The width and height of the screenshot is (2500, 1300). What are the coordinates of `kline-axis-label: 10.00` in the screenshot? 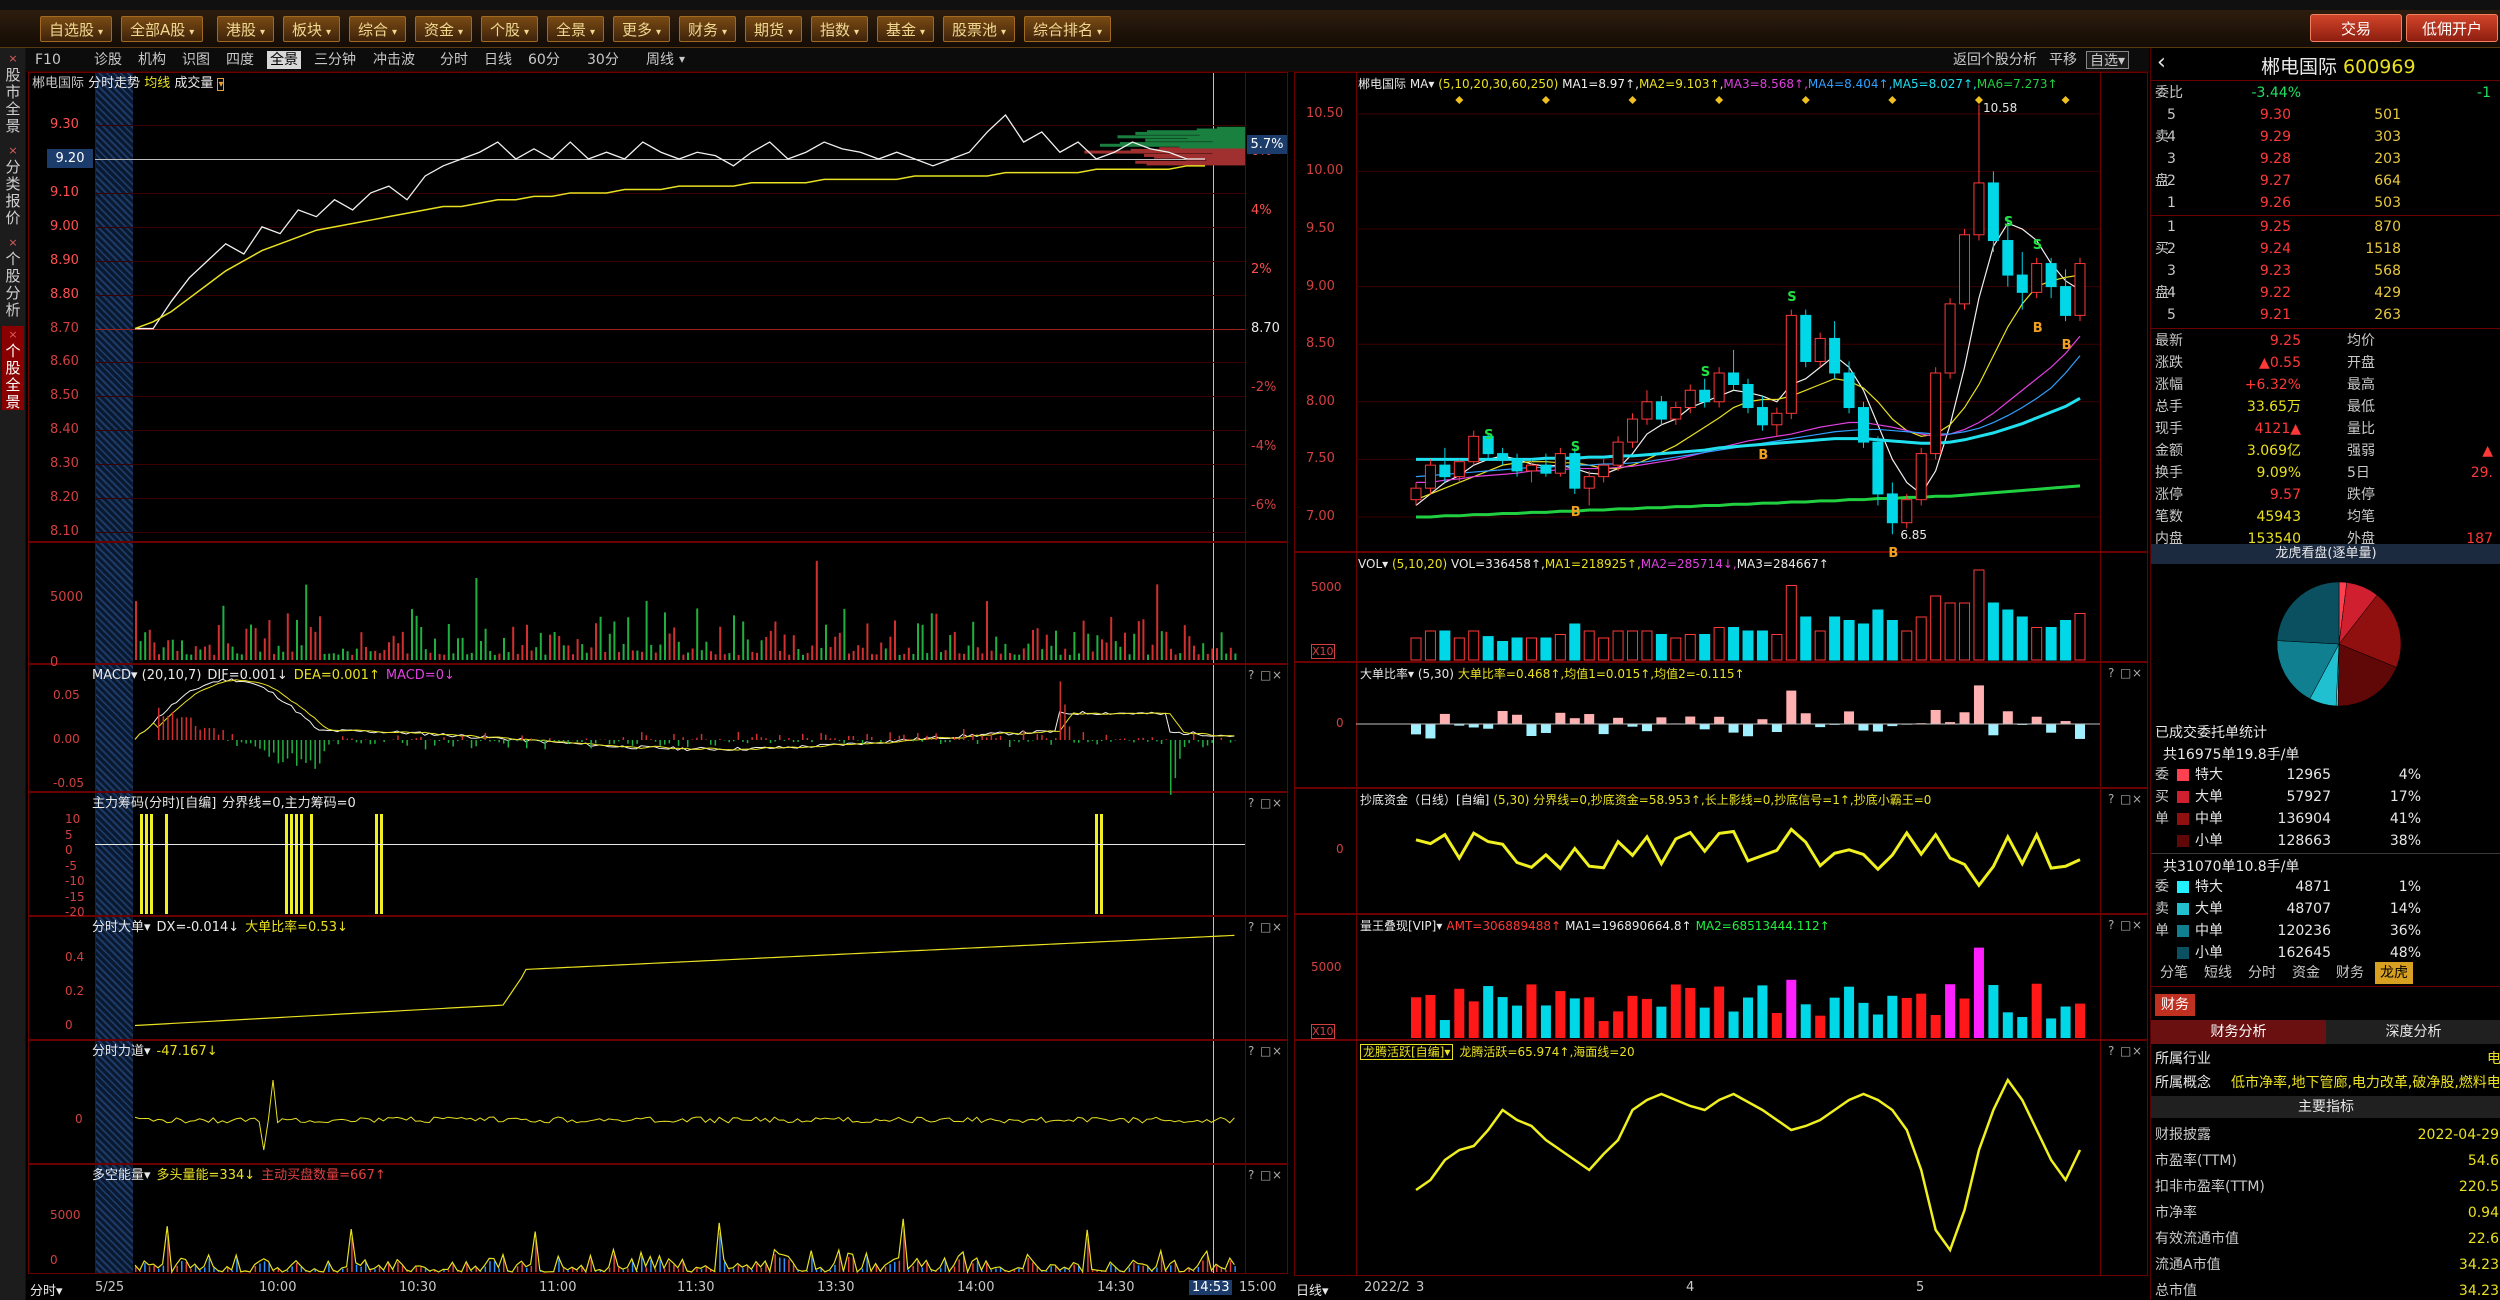 It's located at (1325, 171).